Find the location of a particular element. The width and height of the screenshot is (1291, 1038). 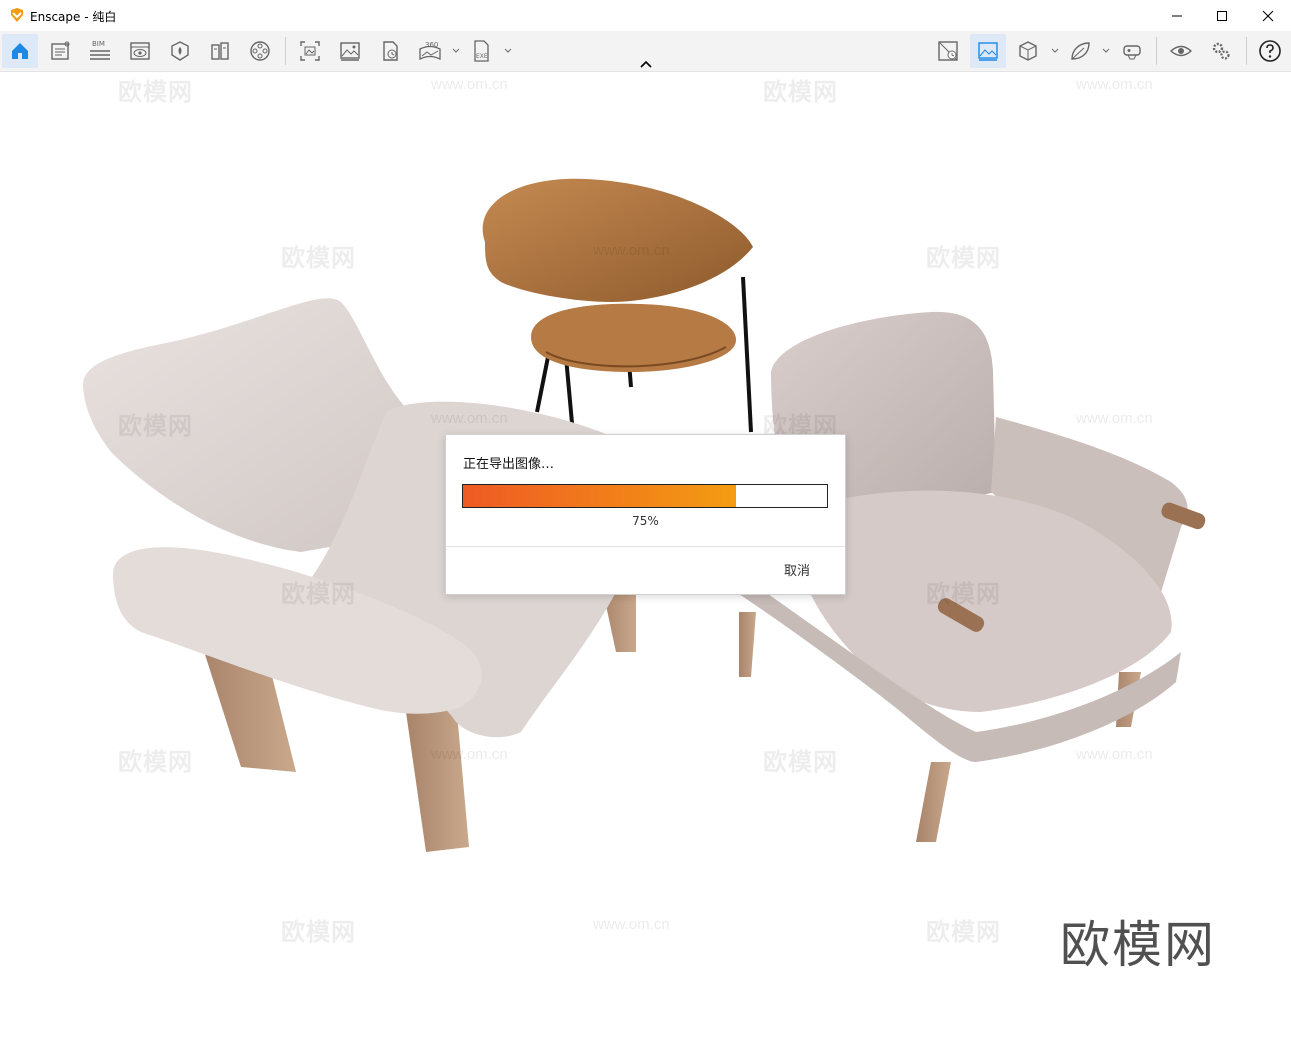

minimize-icon is located at coordinates (1177, 15).